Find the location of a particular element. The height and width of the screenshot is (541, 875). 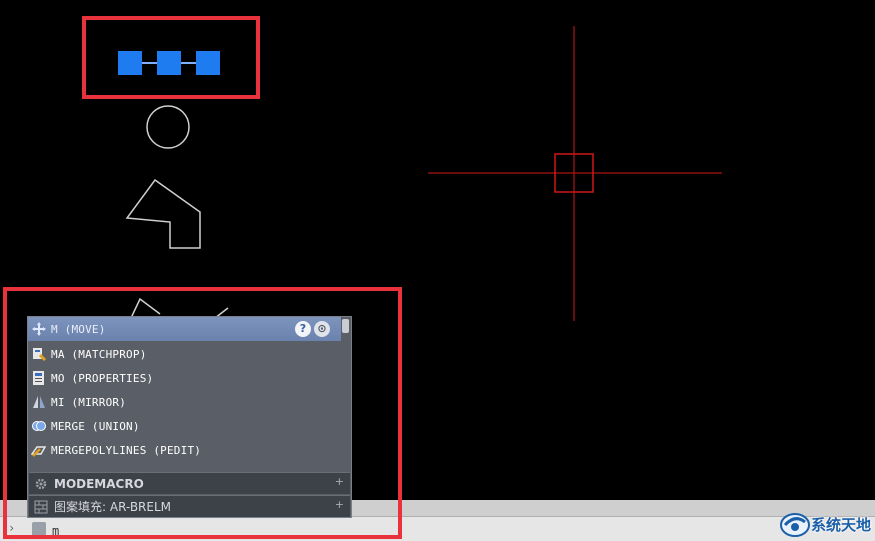

watermark-logo: 系统天地 is located at coordinates (825, 524).